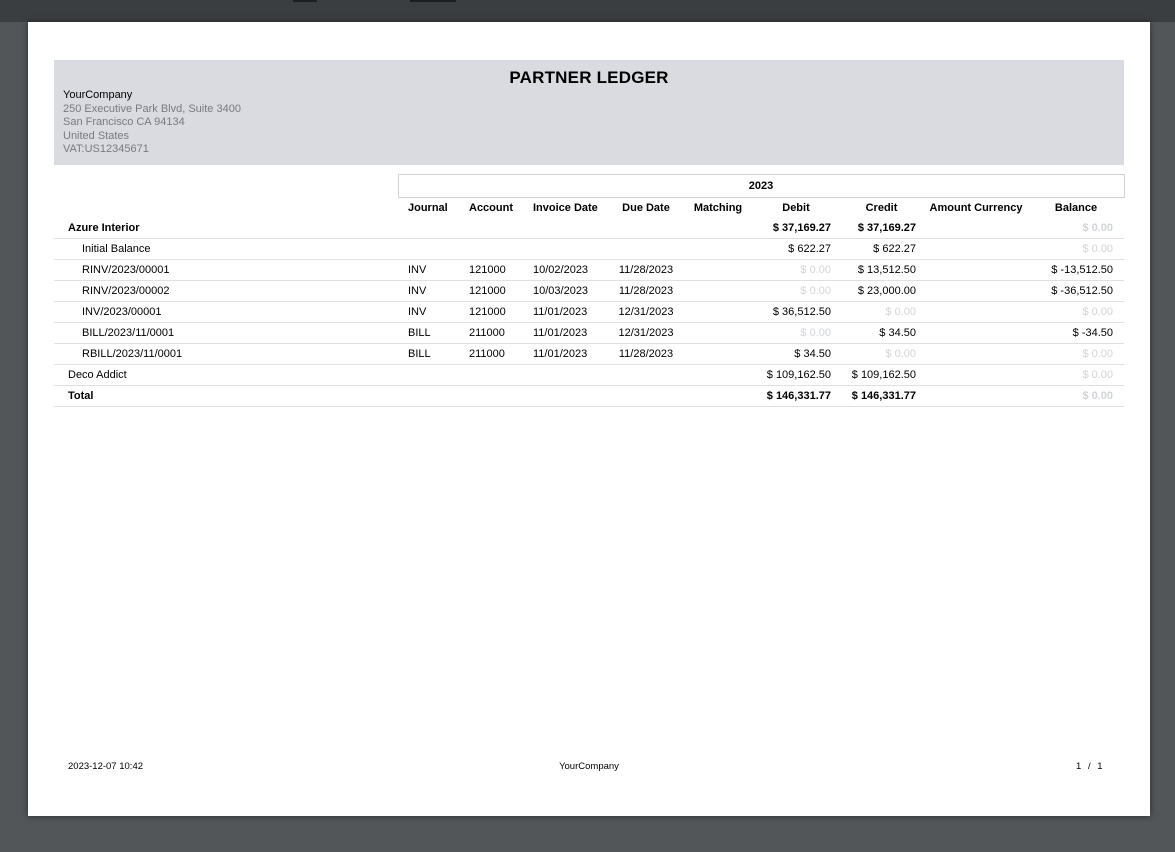  What do you see at coordinates (226, 249) in the screenshot?
I see `line-label: Initial Balance` at bounding box center [226, 249].